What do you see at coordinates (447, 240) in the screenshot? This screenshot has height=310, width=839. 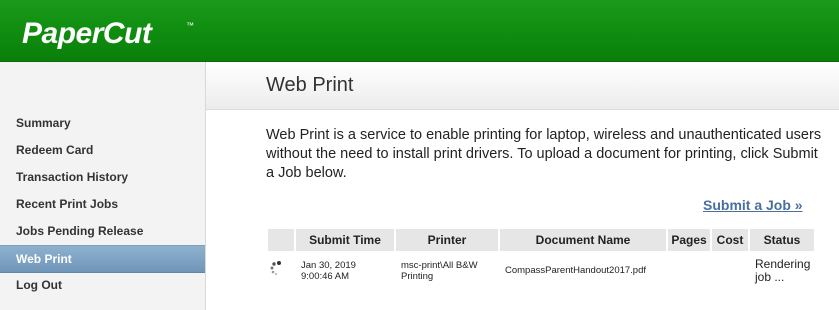 I see `table-header-printer: Printer` at bounding box center [447, 240].